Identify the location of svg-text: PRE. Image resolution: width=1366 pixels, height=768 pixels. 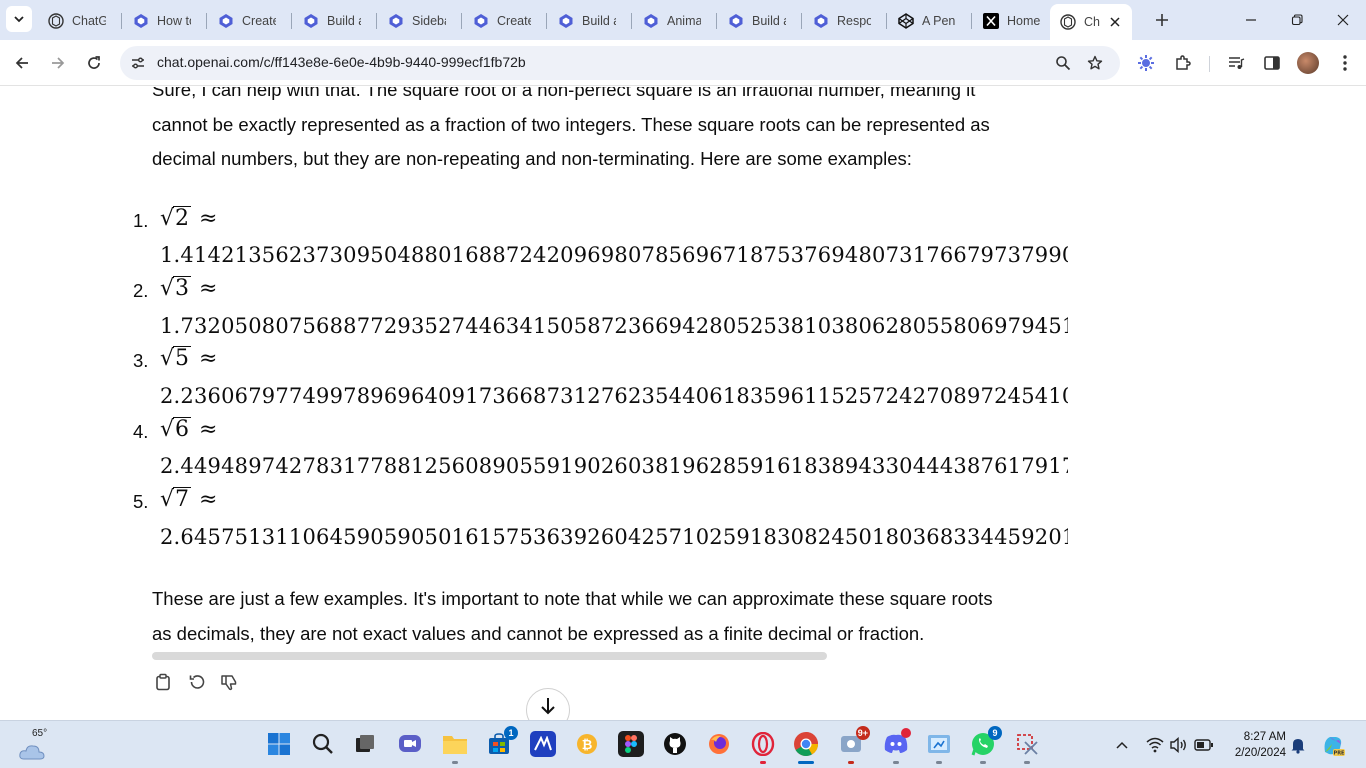
(1340, 754).